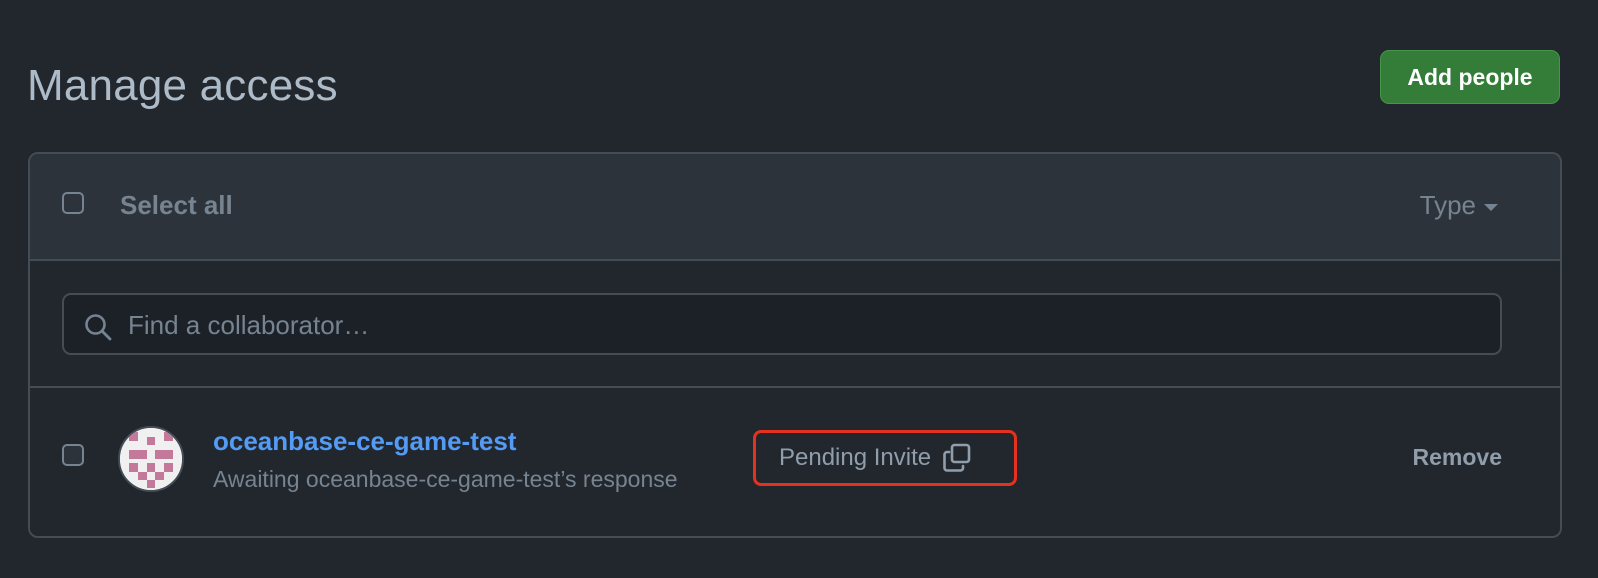 This screenshot has height=578, width=1598. I want to click on search-box, so click(782, 324).